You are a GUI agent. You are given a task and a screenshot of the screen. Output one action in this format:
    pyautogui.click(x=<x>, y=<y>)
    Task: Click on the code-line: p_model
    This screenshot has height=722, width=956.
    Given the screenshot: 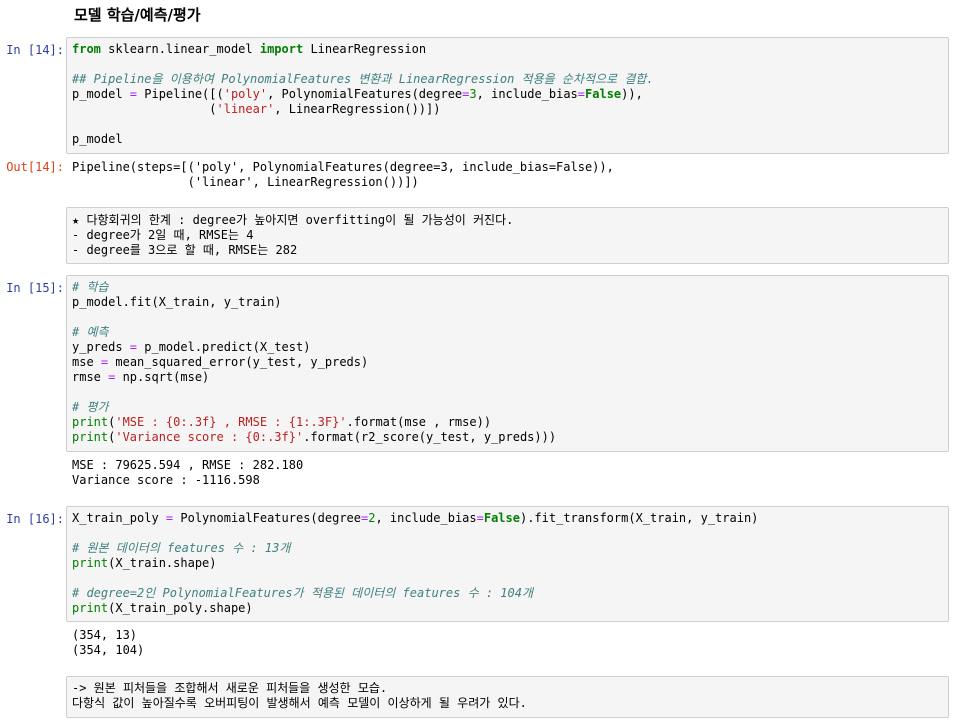 What is the action you would take?
    pyautogui.click(x=97, y=139)
    